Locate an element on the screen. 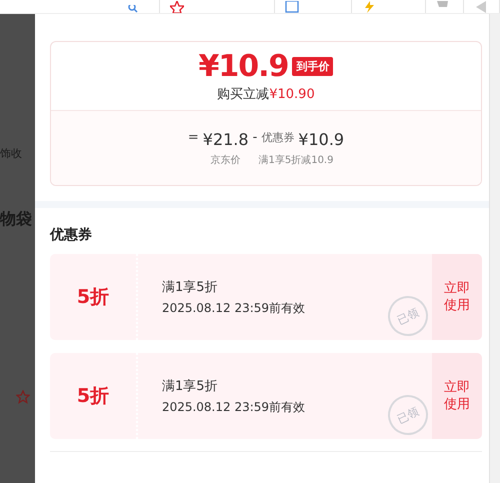 This screenshot has height=483, width=500. scrollbar-track is located at coordinates (494, 248).